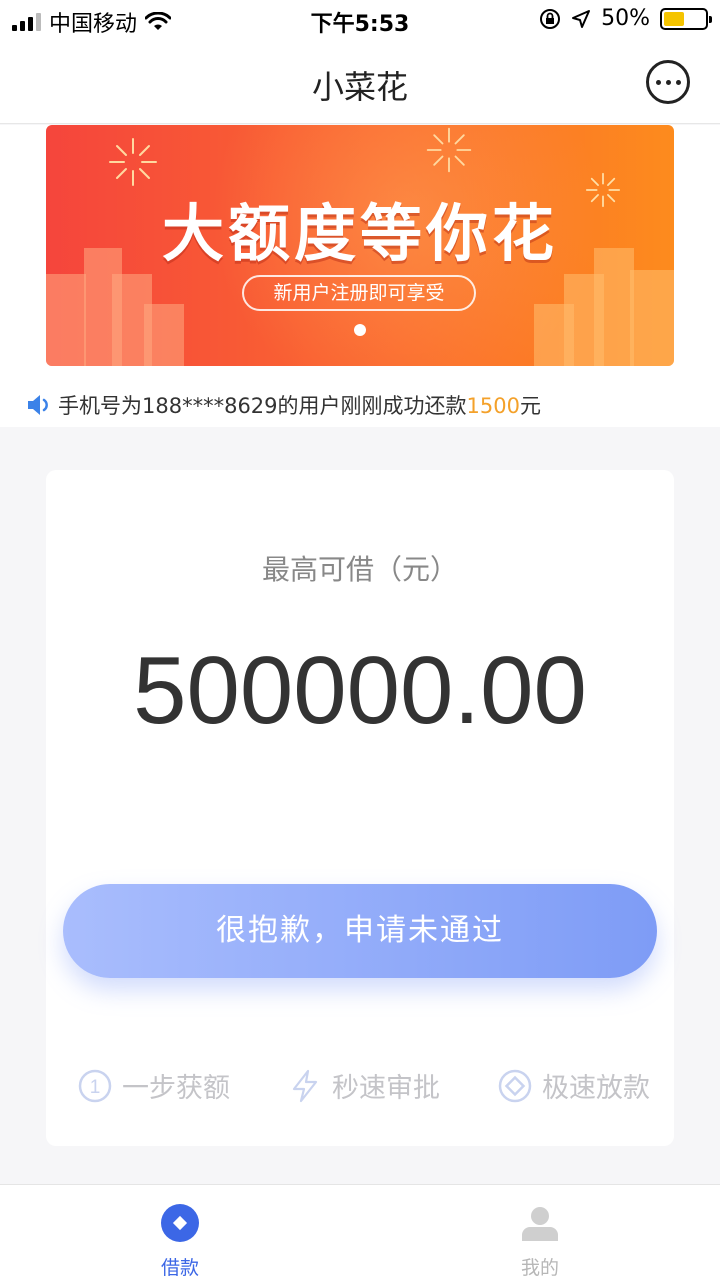 The image size is (720, 1280). What do you see at coordinates (180, 1223) in the screenshot?
I see `loan-diamond-icon` at bounding box center [180, 1223].